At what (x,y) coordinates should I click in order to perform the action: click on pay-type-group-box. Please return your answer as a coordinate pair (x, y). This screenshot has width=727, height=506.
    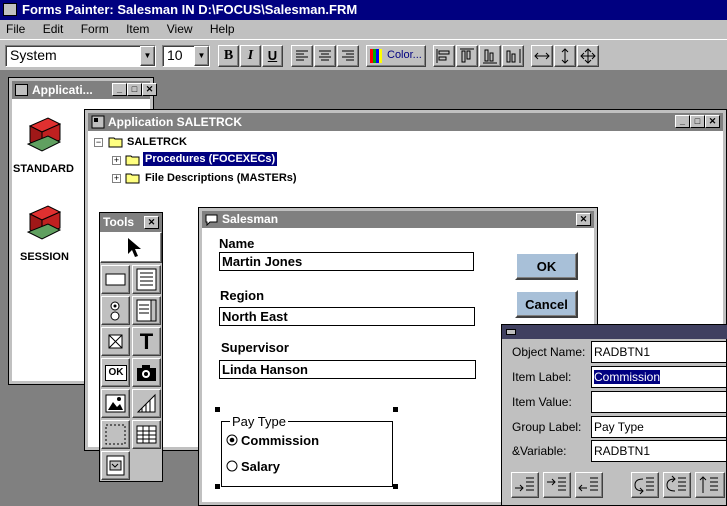
    Looking at the image, I should click on (307, 454).